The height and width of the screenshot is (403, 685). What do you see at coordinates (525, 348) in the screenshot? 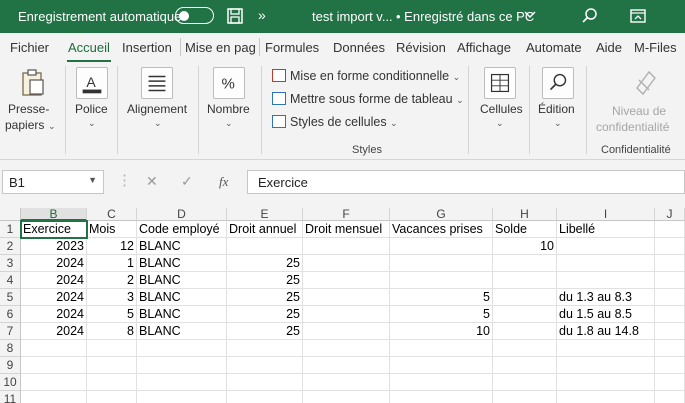
I see `cell-h8` at bounding box center [525, 348].